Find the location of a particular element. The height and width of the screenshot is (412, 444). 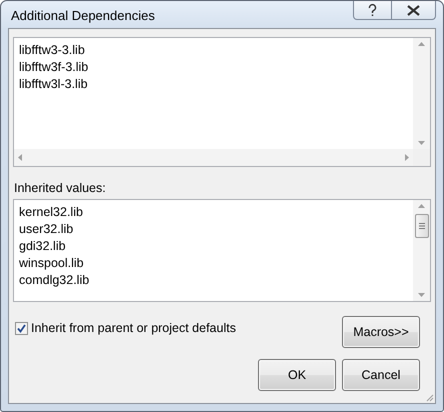

dependency-line: libfftw3f-3.lib is located at coordinates (54, 67).